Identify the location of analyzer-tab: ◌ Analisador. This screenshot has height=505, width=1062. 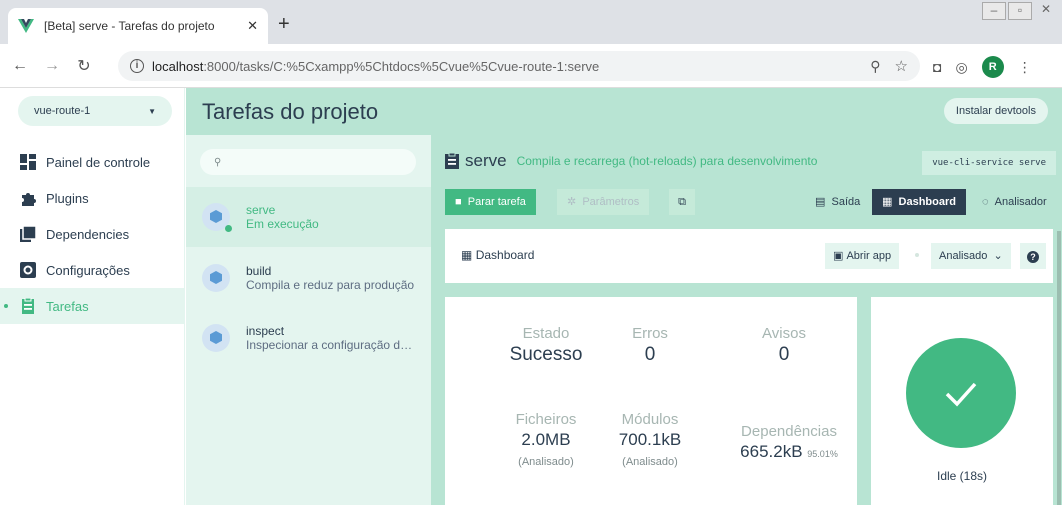
(1014, 202).